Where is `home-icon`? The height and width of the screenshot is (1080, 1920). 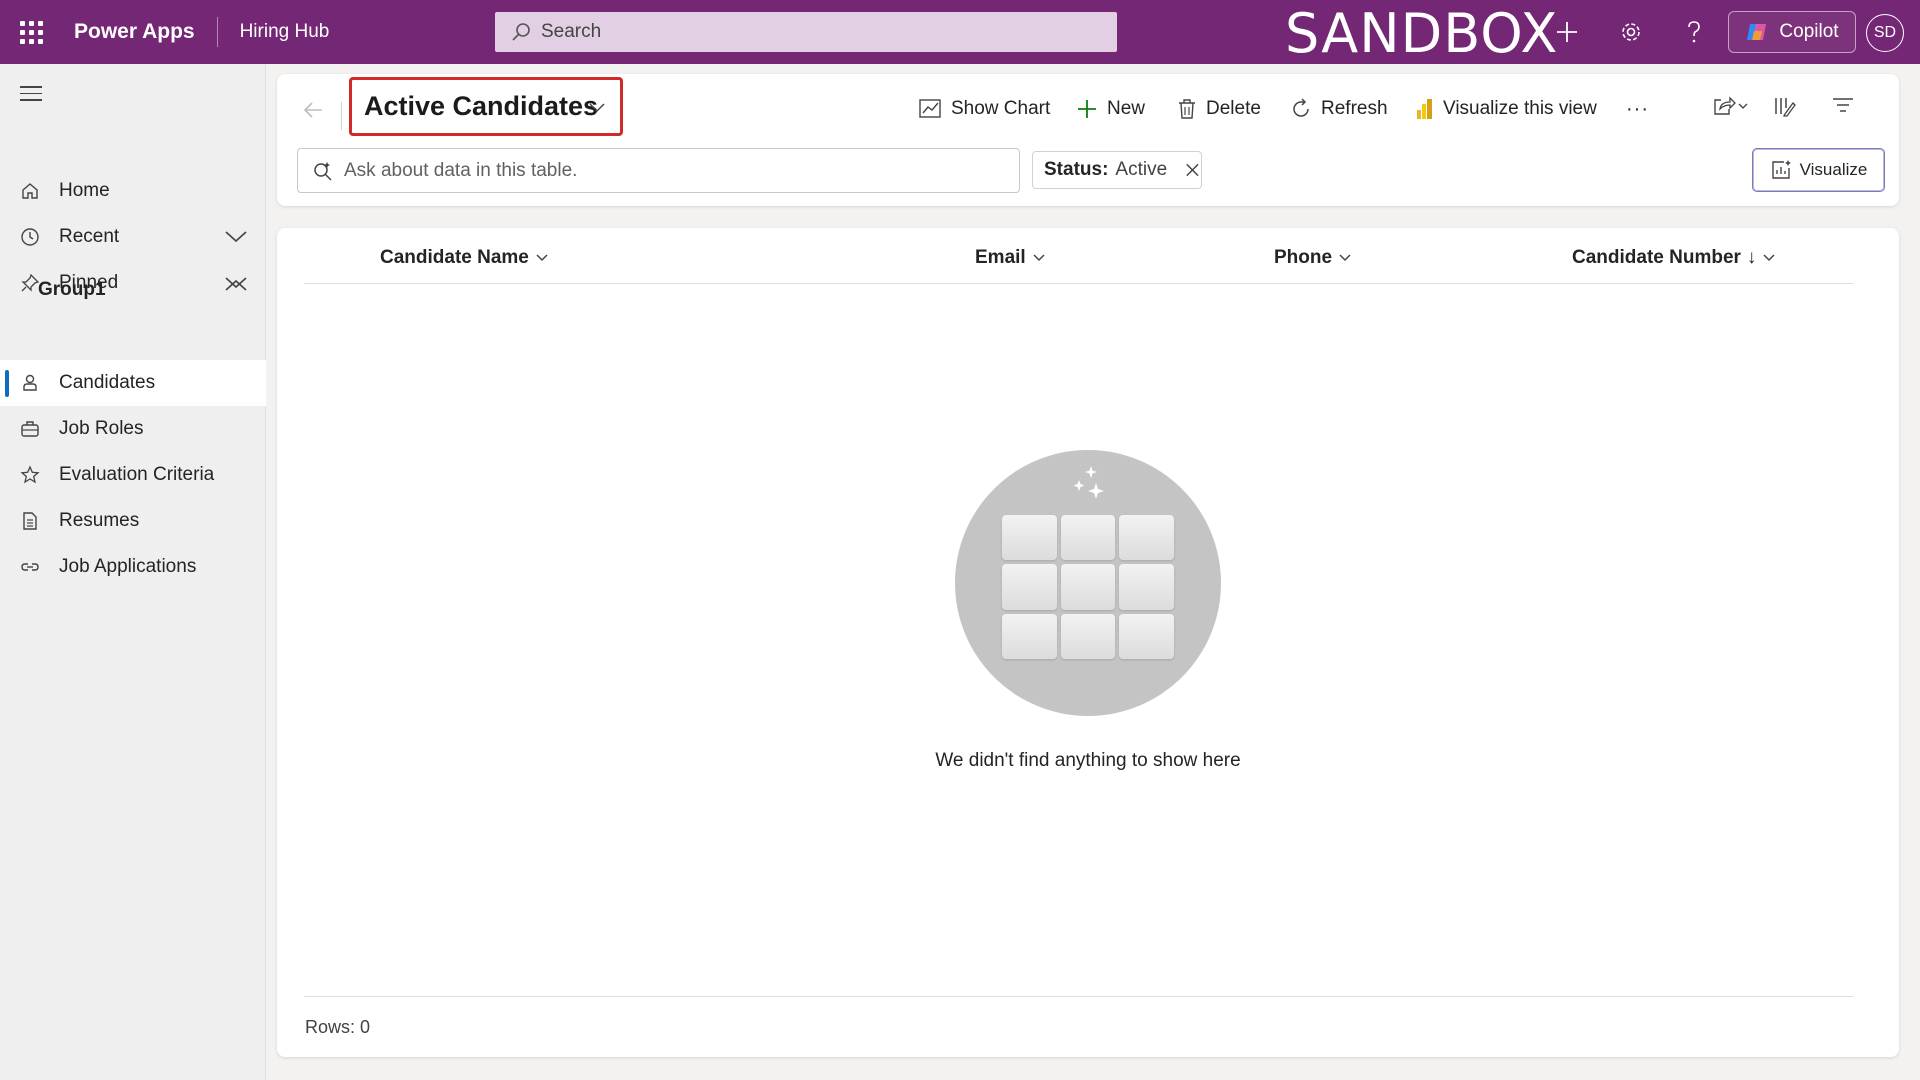
home-icon is located at coordinates (29, 191).